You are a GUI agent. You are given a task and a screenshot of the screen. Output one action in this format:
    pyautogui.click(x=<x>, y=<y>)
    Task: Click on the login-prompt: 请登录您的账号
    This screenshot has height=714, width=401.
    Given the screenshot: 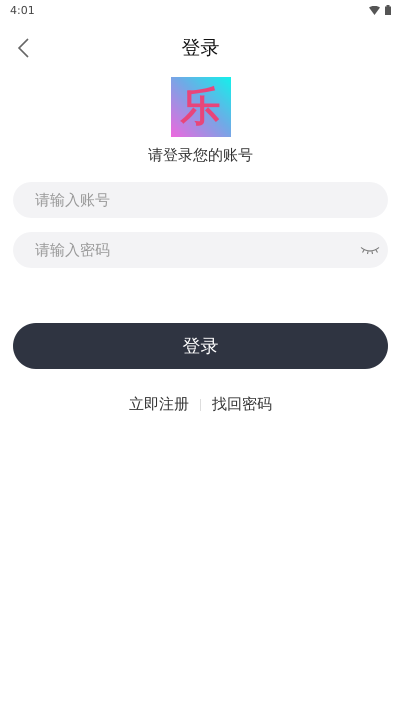 What is the action you would take?
    pyautogui.click(x=200, y=155)
    